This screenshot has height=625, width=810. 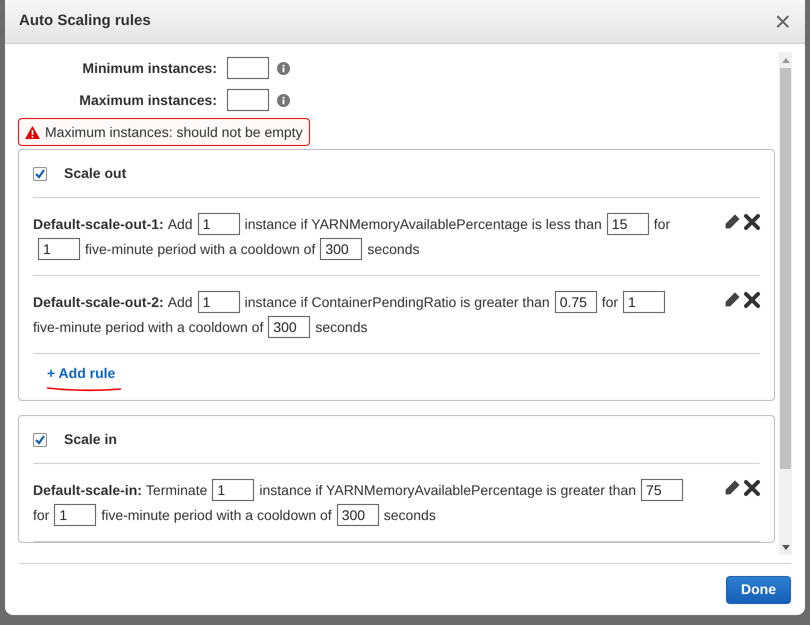 I want to click on number-field: 75, so click(x=662, y=490).